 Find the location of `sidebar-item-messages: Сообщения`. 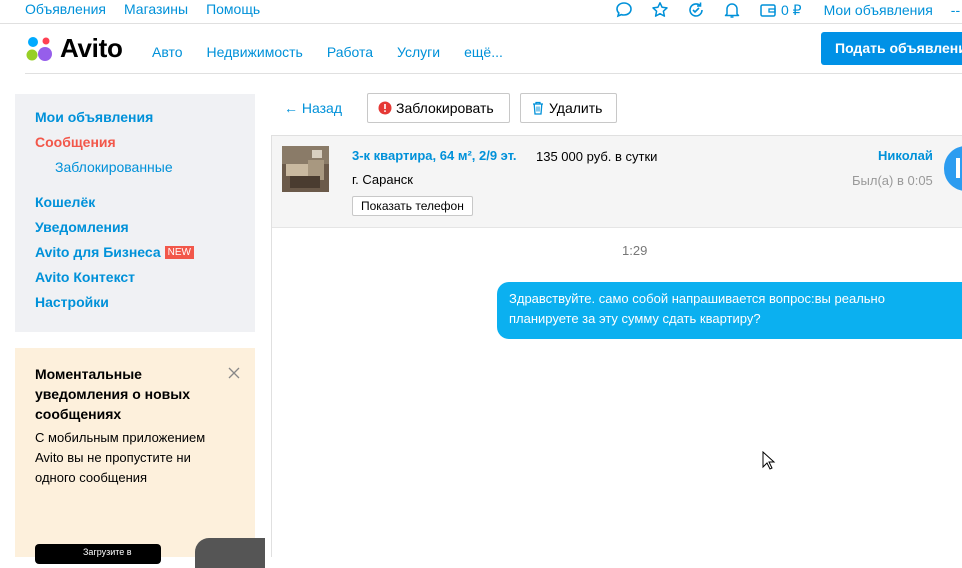

sidebar-item-messages: Сообщения is located at coordinates (75, 142).